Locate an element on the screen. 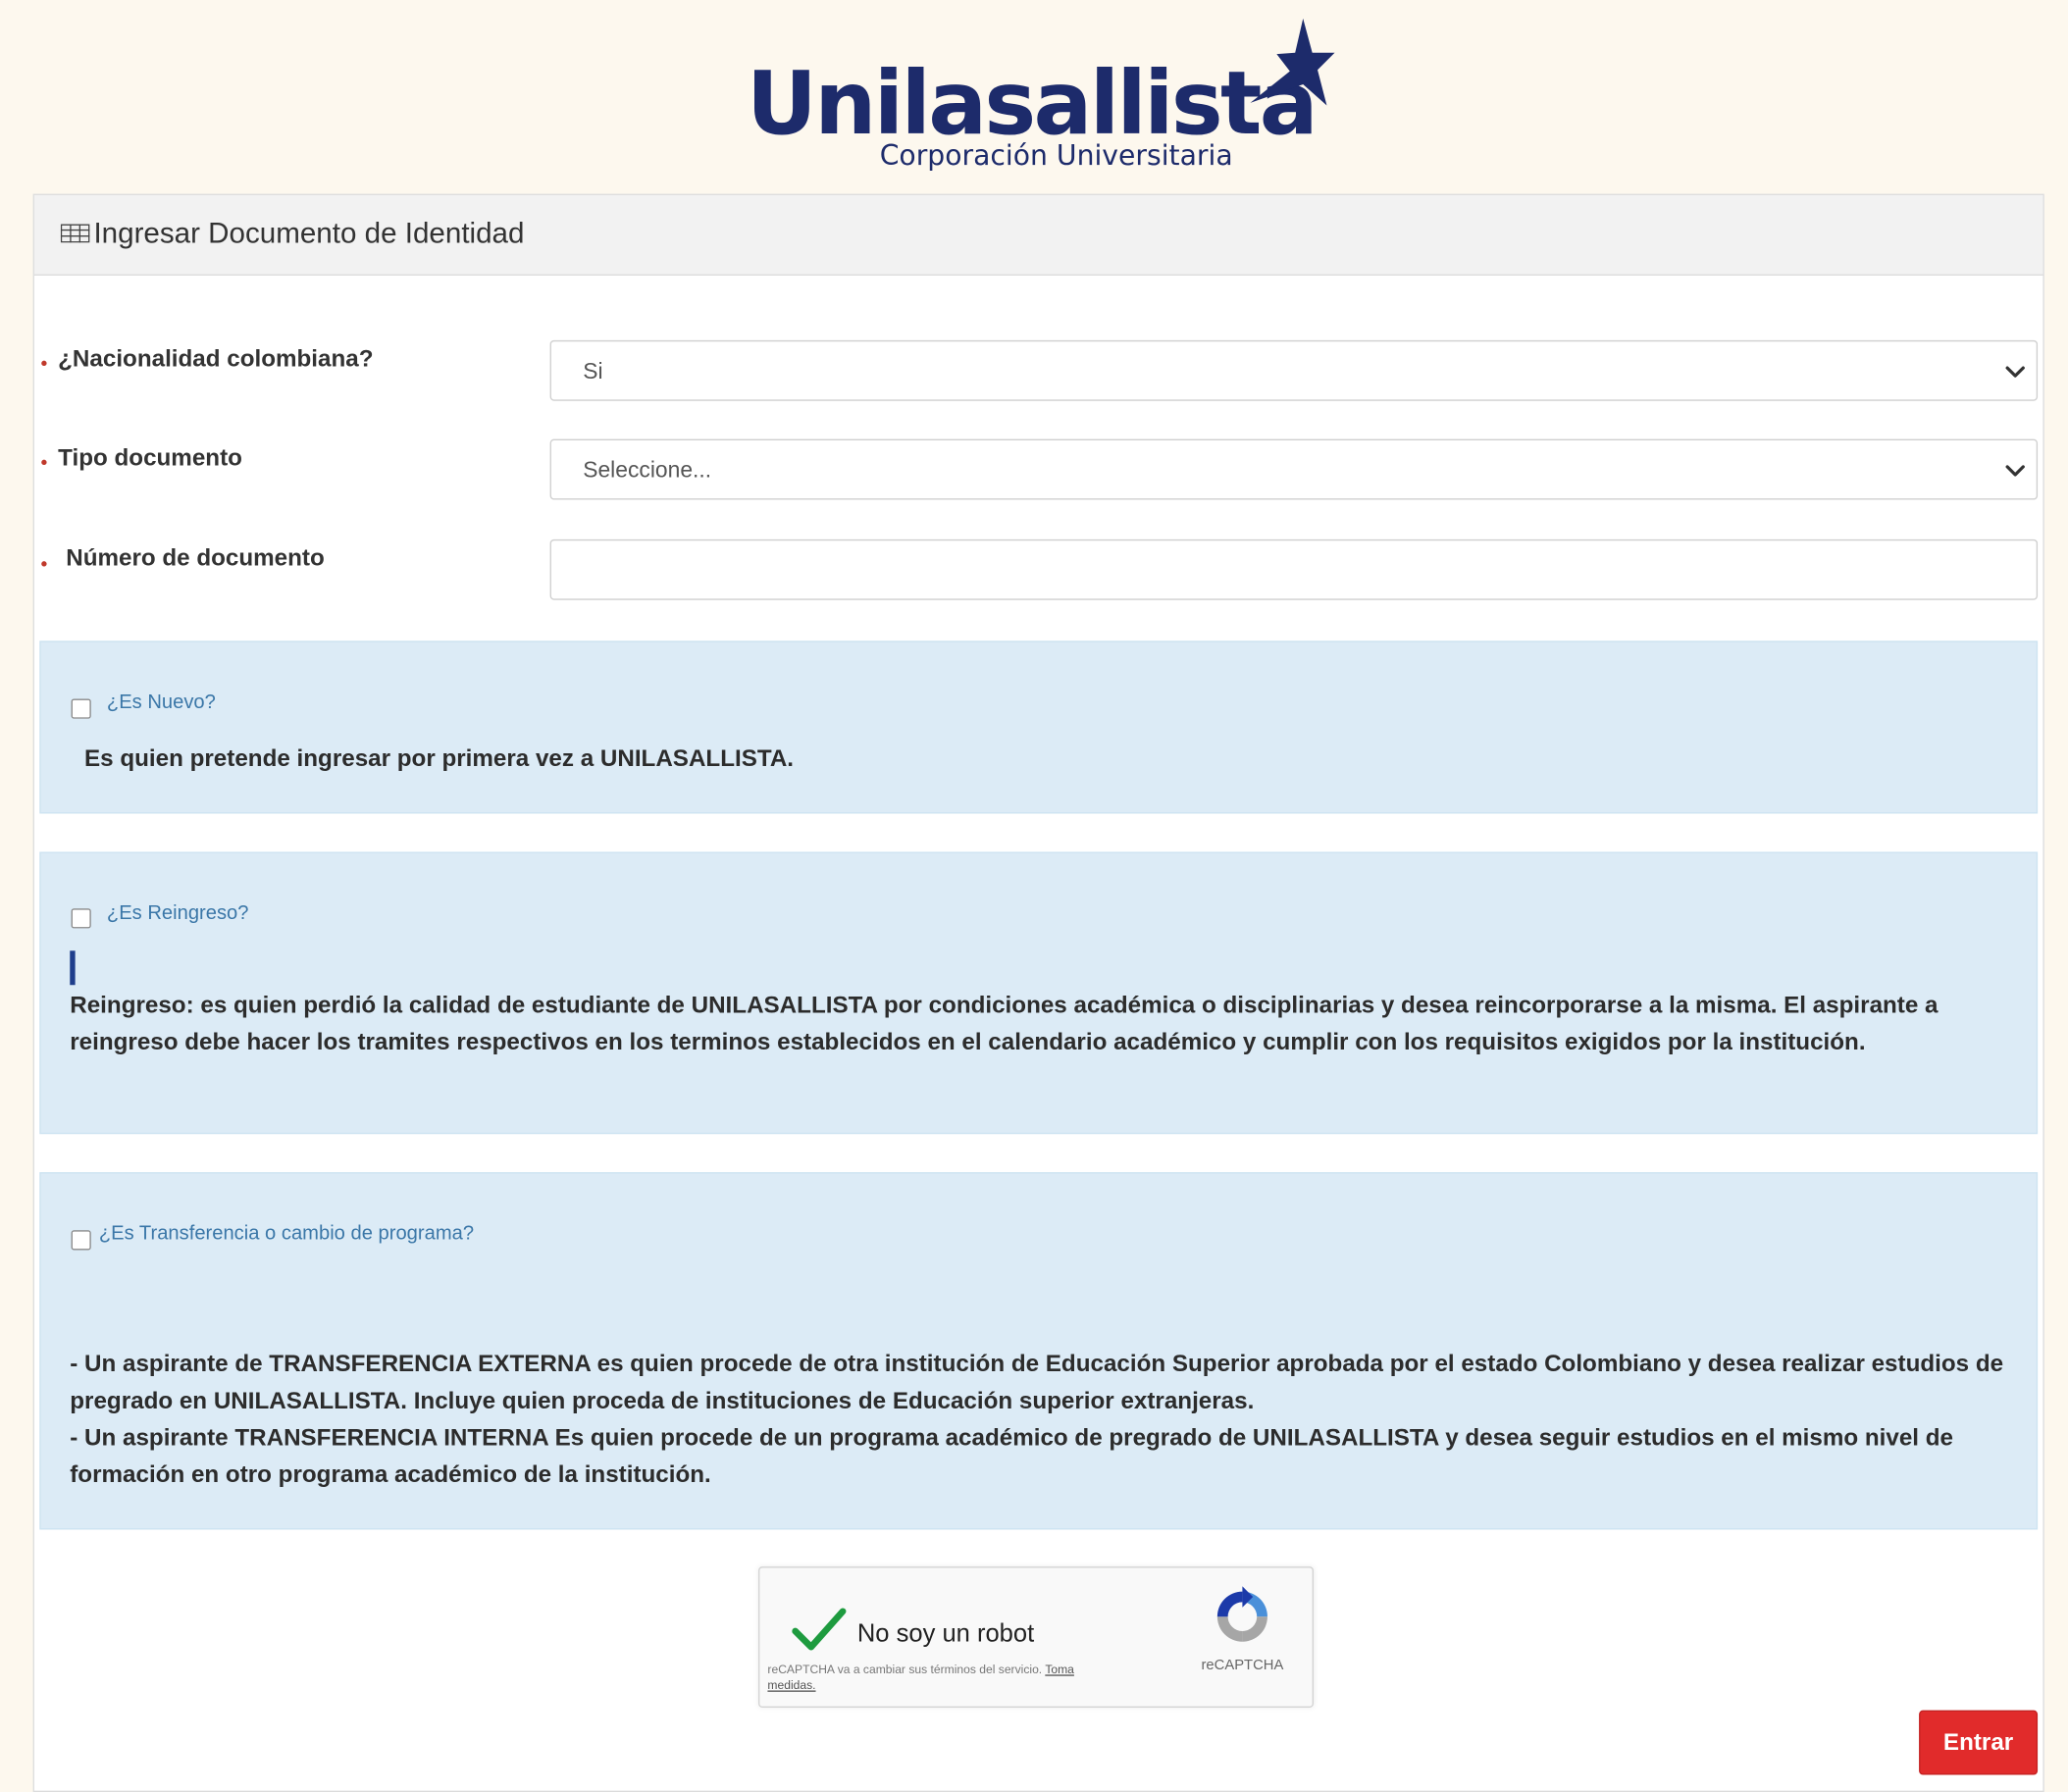 The image size is (2068, 1792). nationality-select: Si is located at coordinates (1294, 370).